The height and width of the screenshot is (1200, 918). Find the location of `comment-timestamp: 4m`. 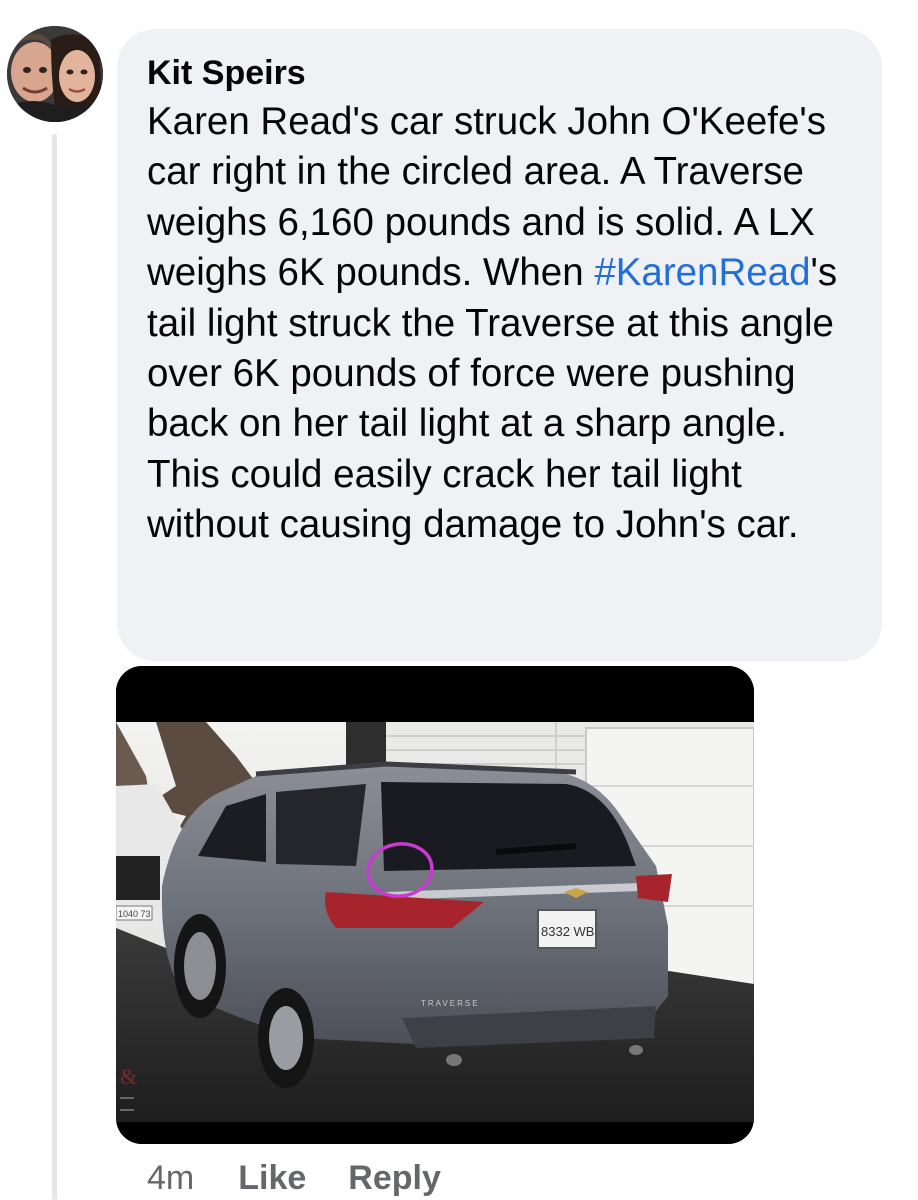

comment-timestamp: 4m is located at coordinates (170, 1178).